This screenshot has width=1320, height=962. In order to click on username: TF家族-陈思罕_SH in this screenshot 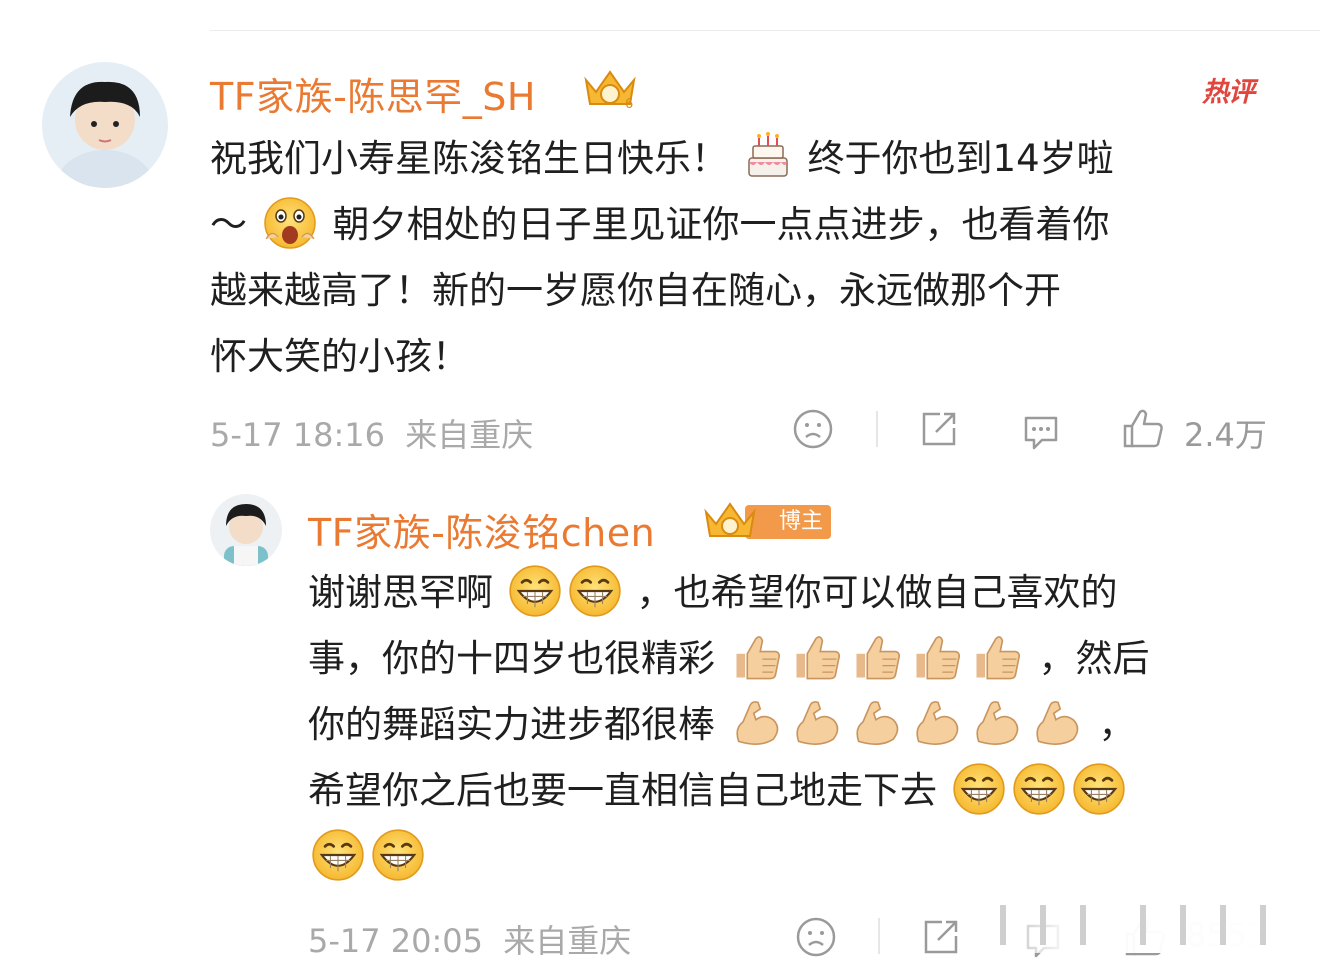, I will do `click(373, 93)`.